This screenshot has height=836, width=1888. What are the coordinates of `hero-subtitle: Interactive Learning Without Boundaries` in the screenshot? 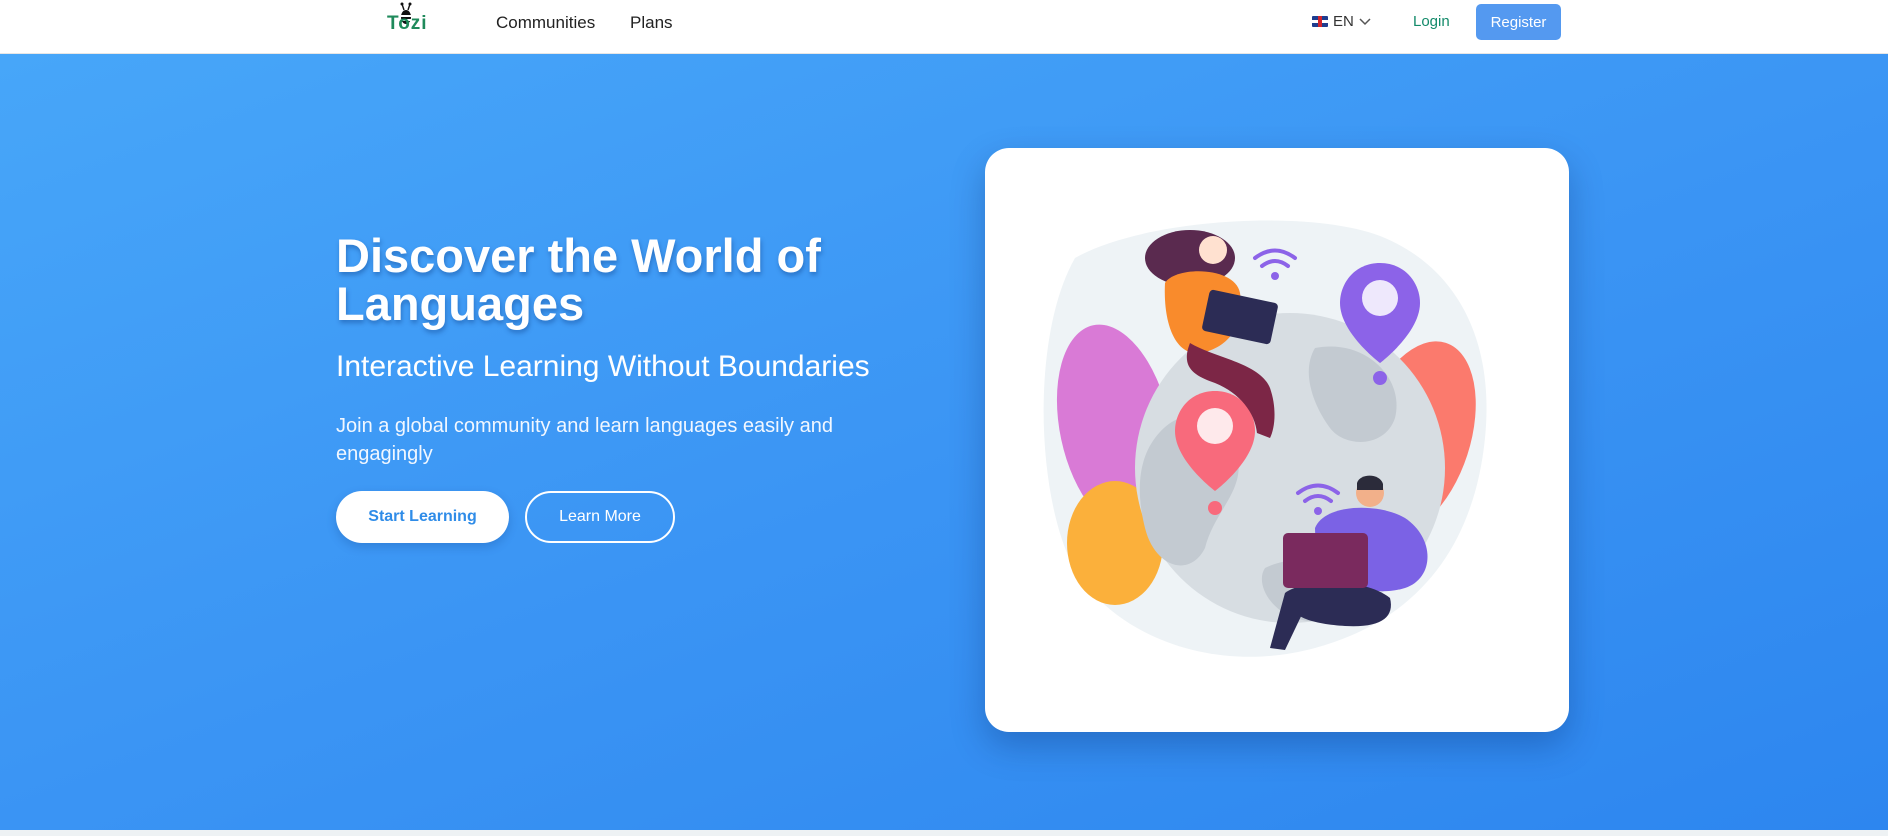 It's located at (603, 366).